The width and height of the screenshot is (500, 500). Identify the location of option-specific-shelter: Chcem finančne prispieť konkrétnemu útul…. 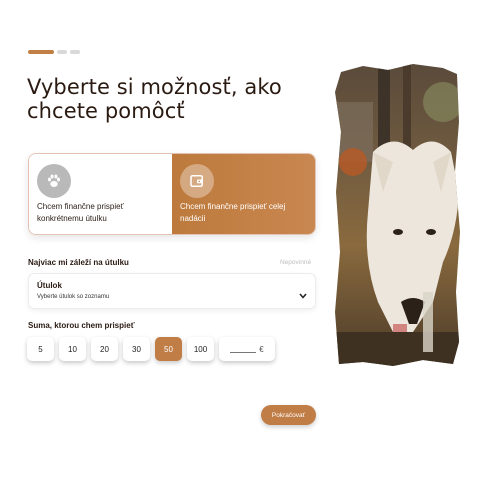
(100, 194).